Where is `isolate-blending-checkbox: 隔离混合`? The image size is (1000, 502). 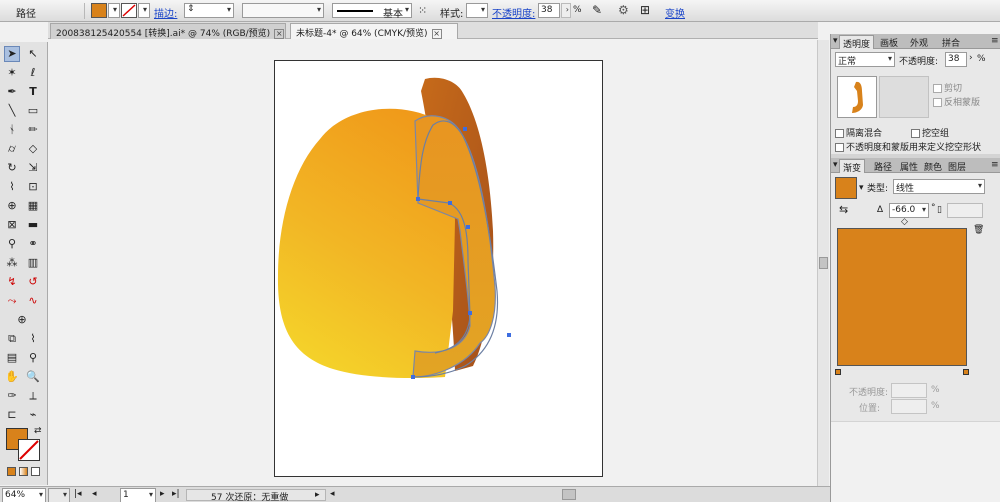
isolate-blending-checkbox: 隔离混合 is located at coordinates (858, 132).